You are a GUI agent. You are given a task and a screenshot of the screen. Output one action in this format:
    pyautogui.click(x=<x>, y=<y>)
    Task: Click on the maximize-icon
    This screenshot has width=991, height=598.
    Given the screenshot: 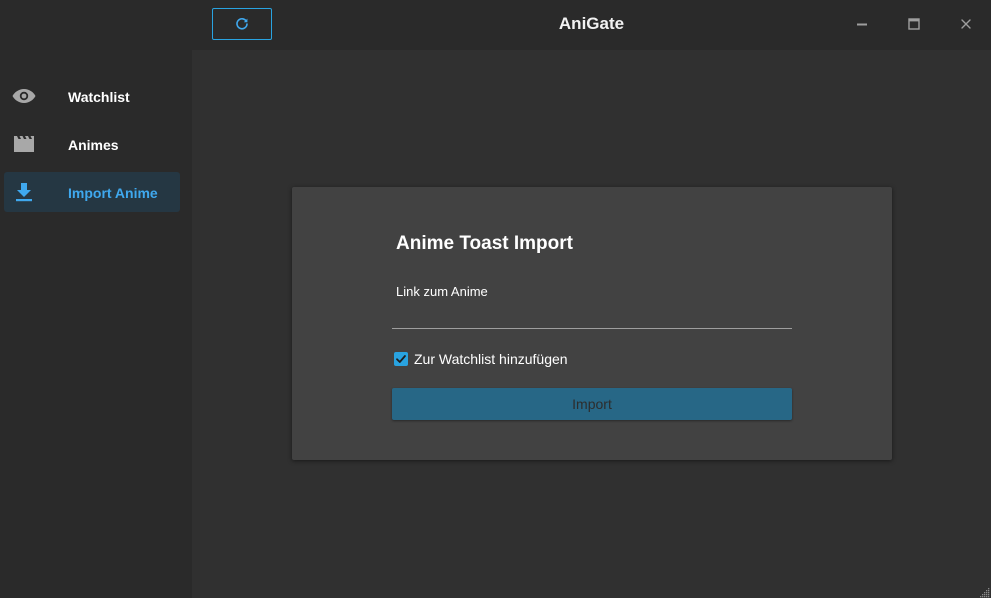 What is the action you would take?
    pyautogui.click(x=914, y=24)
    